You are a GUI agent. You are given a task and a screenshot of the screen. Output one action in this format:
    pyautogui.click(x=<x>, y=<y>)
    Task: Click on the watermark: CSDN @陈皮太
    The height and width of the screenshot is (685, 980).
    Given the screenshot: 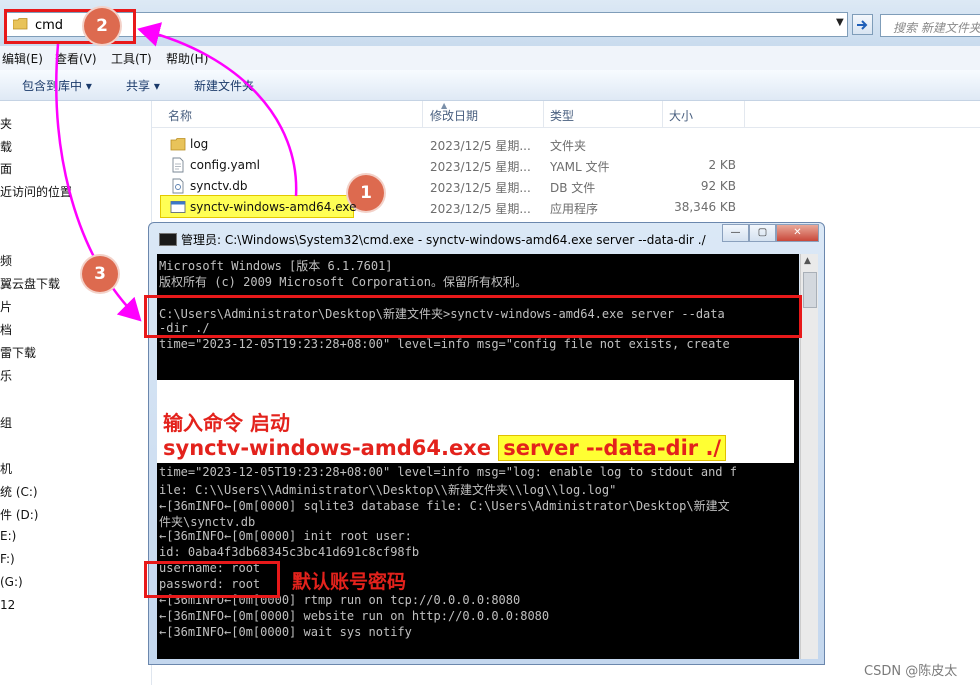 What is the action you would take?
    pyautogui.click(x=911, y=671)
    